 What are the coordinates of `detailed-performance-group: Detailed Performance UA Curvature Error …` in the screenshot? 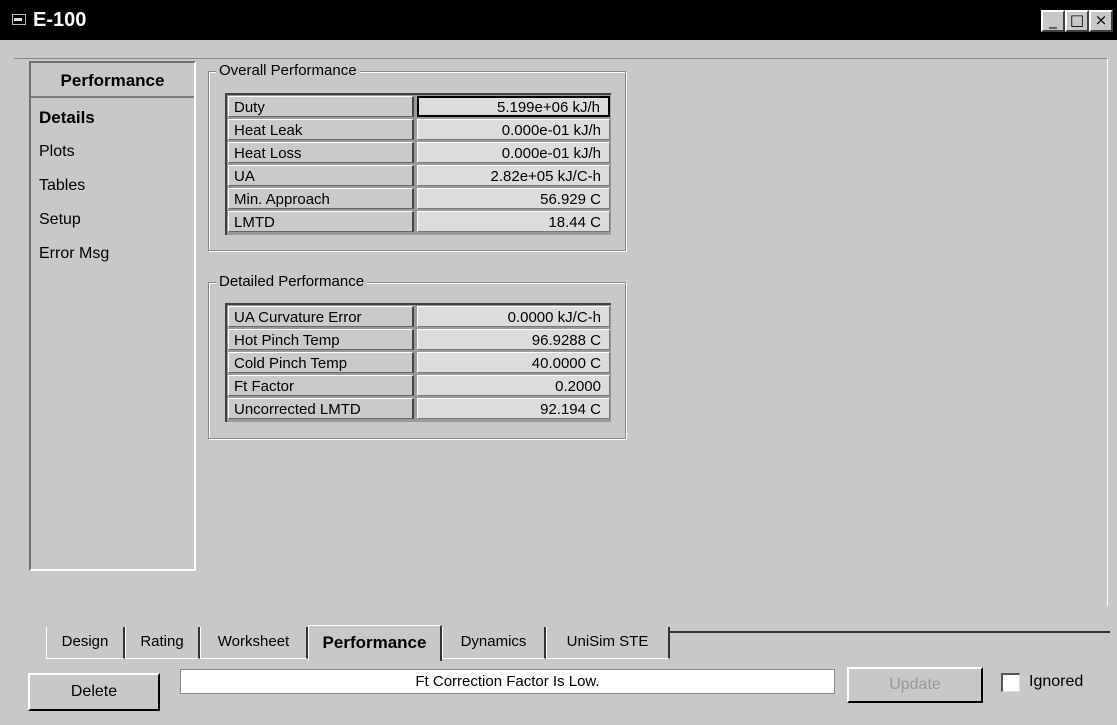 It's located at (417, 355).